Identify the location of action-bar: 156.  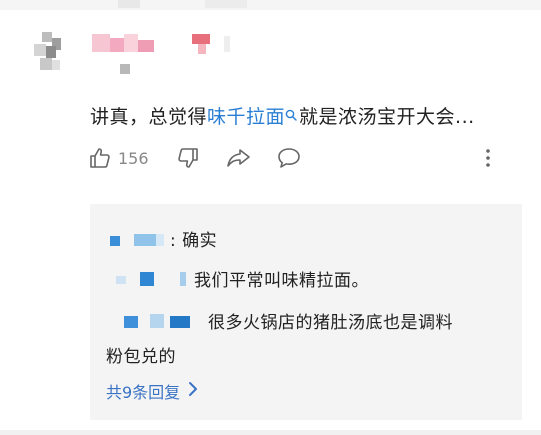
(298, 161).